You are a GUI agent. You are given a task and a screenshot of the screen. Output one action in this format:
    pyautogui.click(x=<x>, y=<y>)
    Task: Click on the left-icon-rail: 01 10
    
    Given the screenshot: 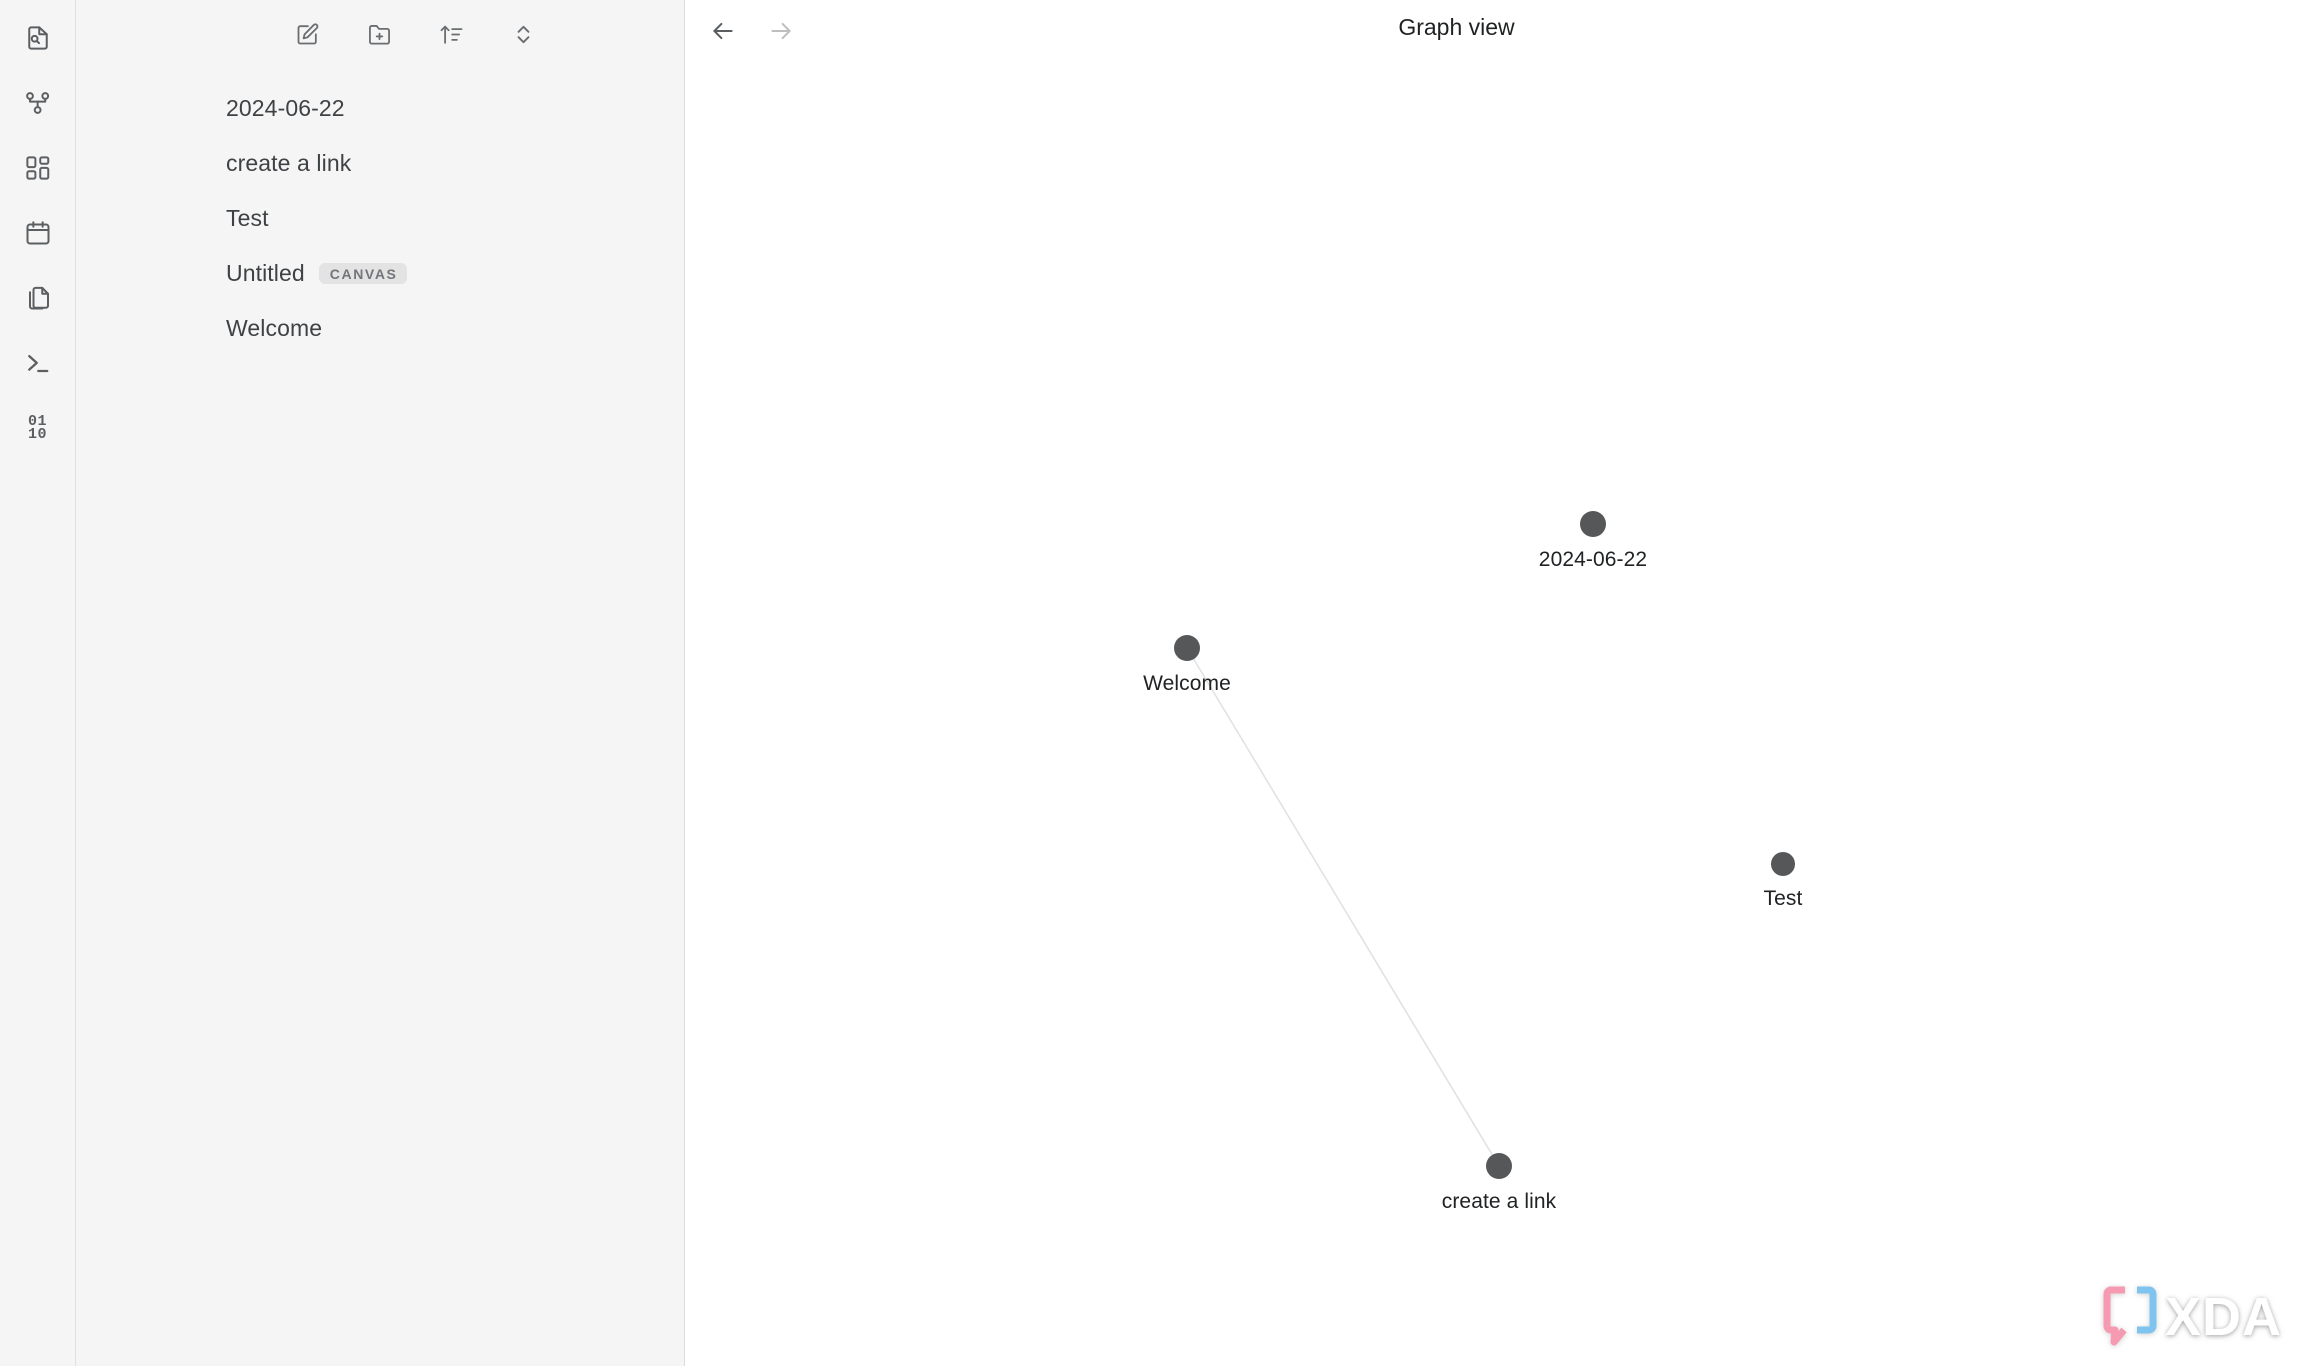 What is the action you would take?
    pyautogui.click(x=38, y=683)
    